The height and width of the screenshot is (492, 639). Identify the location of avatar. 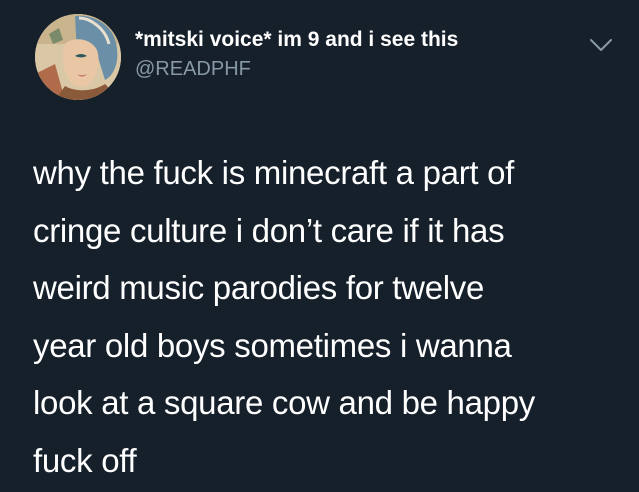
(78, 57).